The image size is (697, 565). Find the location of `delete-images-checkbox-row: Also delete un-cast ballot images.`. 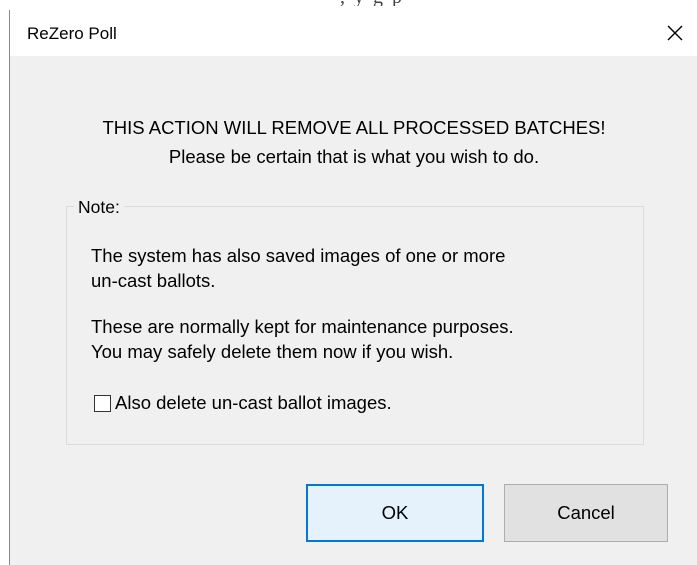

delete-images-checkbox-row: Also delete un-cast ballot images. is located at coordinates (243, 403).